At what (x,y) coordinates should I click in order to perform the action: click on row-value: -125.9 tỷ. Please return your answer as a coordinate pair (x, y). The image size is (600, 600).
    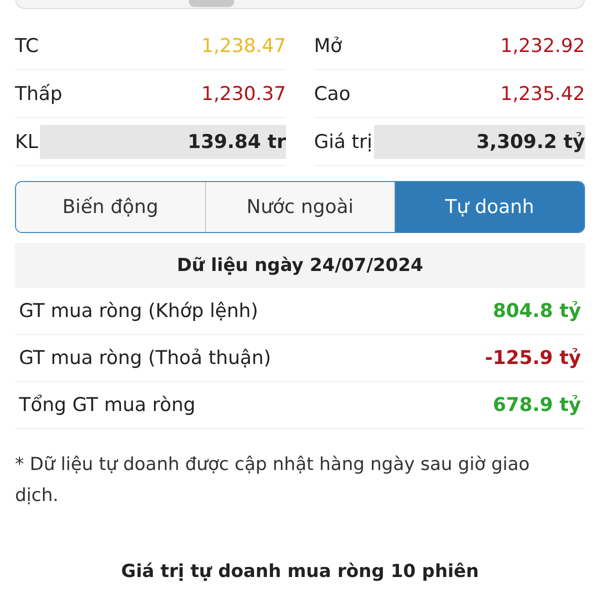
    Looking at the image, I should click on (532, 358).